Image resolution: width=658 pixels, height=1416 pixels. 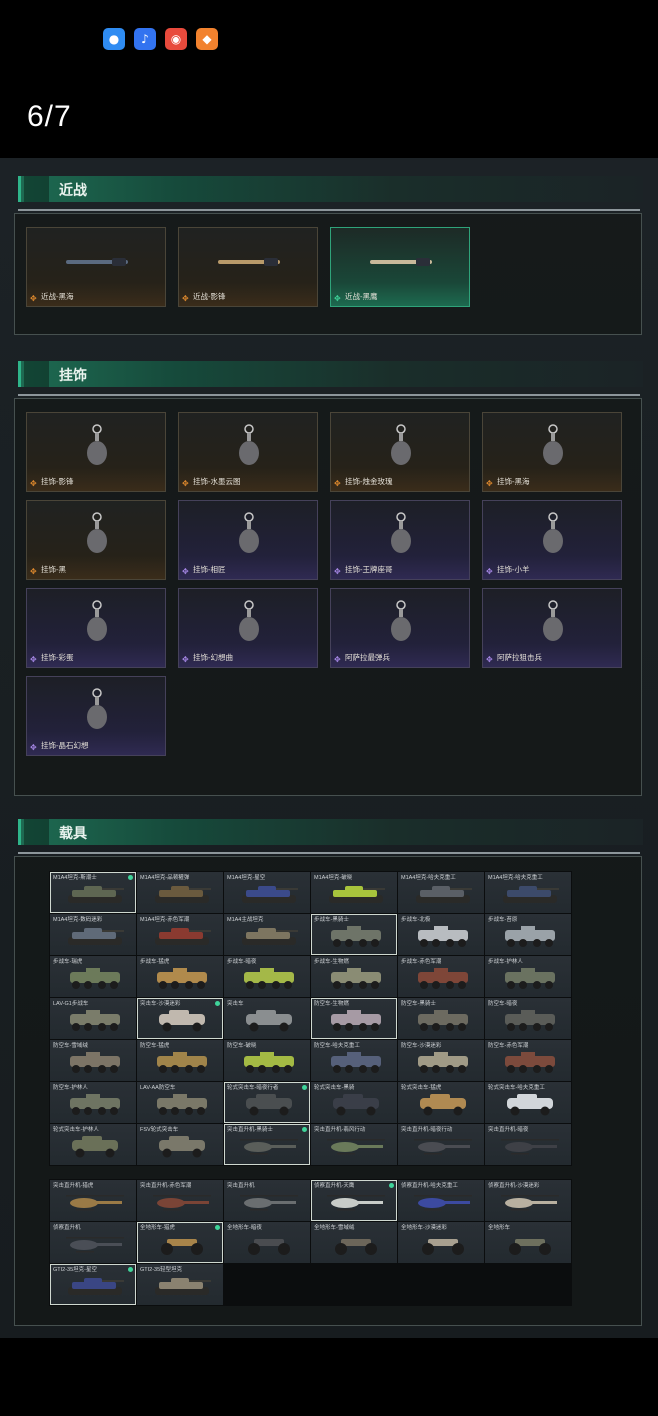 I want to click on charm-item-label: 挂饰-水墨云图, so click(x=217, y=481).